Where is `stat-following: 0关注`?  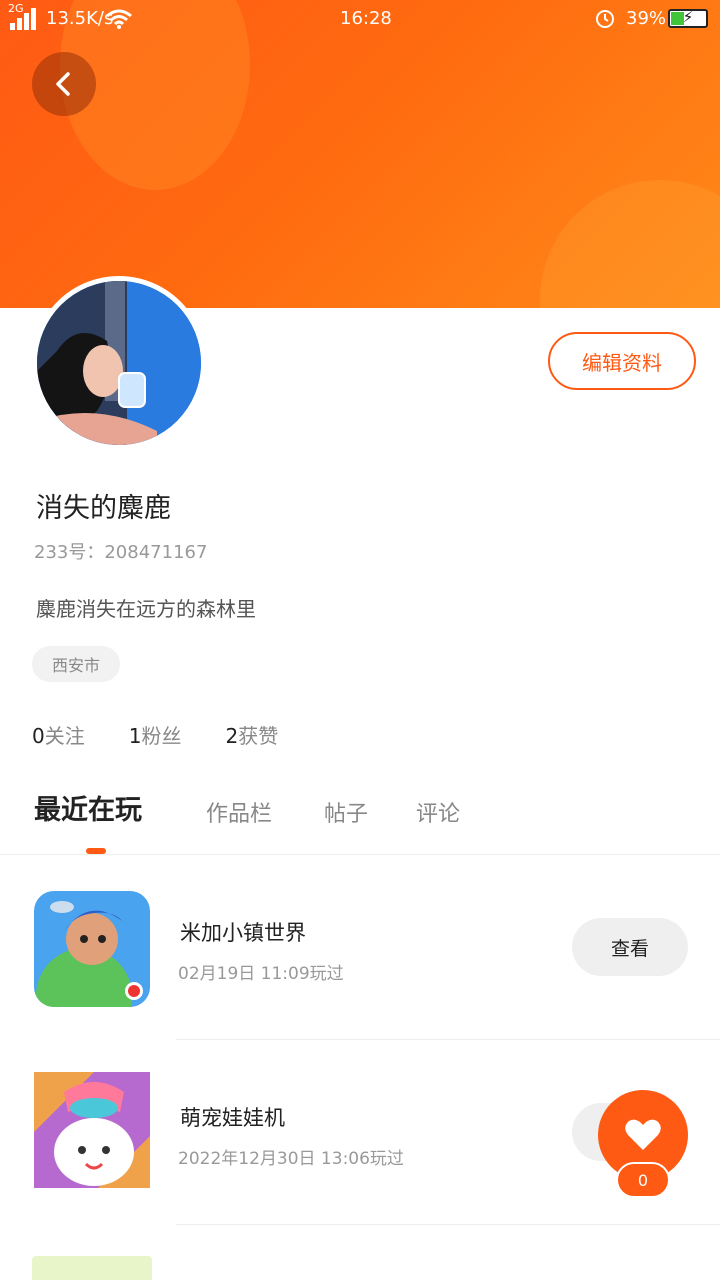 stat-following: 0关注 is located at coordinates (58, 734).